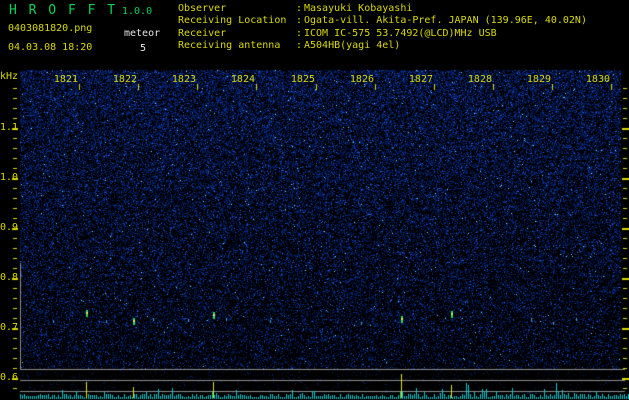 This screenshot has width=629, height=400. I want to click on time-tick-label: 1824, so click(242, 79).